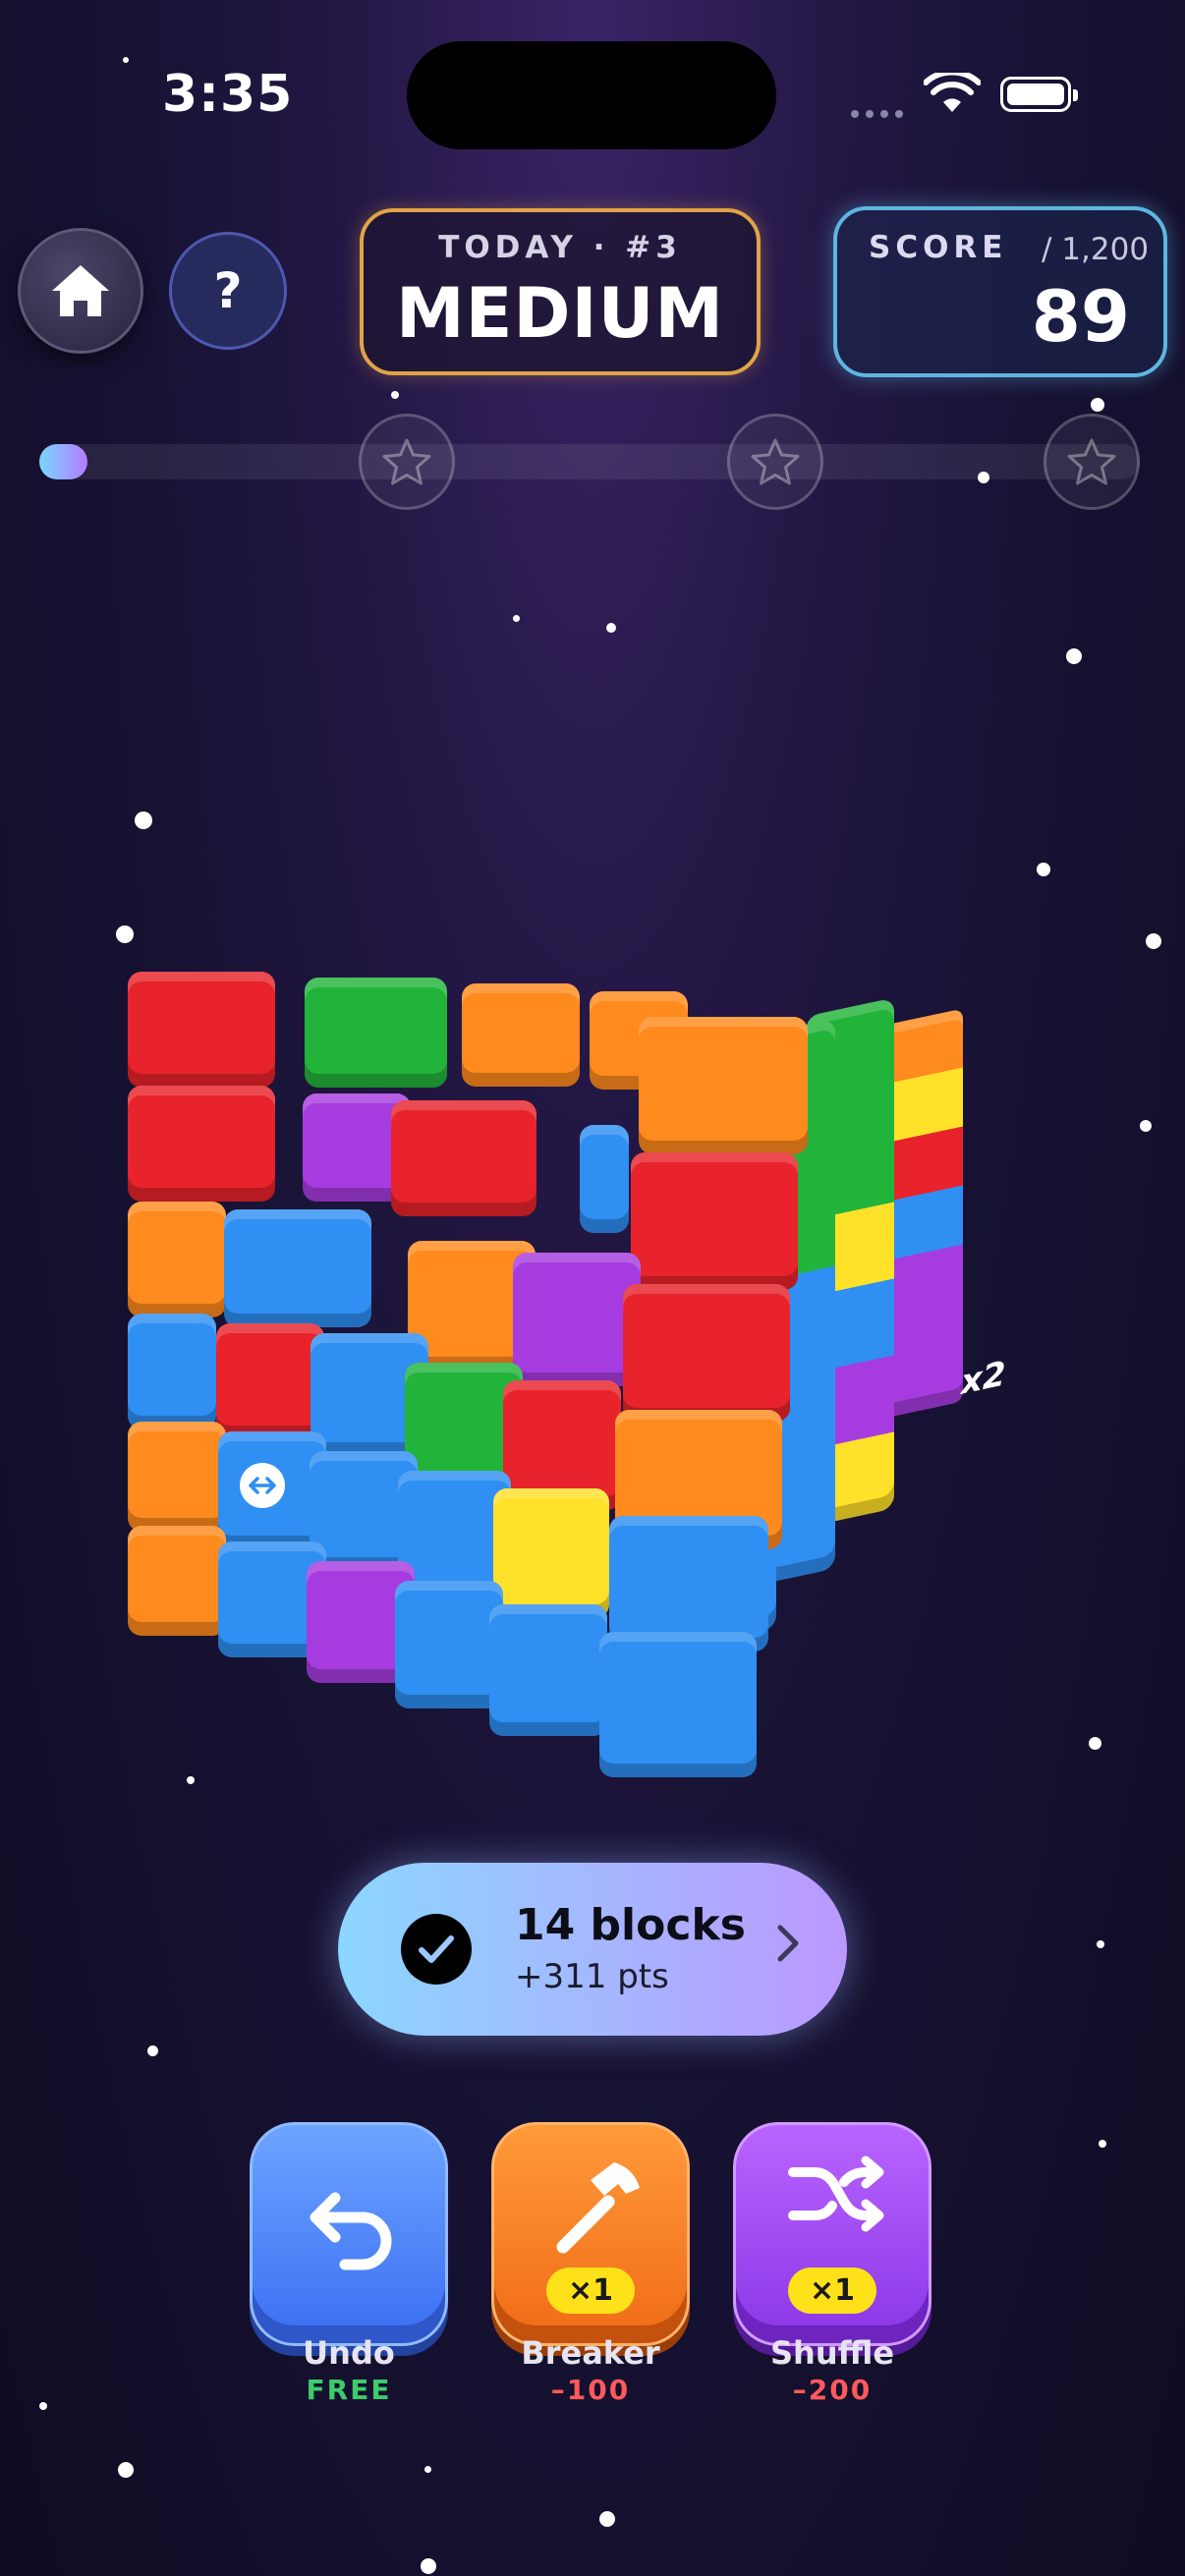 The image size is (1185, 2576). What do you see at coordinates (984, 1378) in the screenshot?
I see `multiplier-label: x2` at bounding box center [984, 1378].